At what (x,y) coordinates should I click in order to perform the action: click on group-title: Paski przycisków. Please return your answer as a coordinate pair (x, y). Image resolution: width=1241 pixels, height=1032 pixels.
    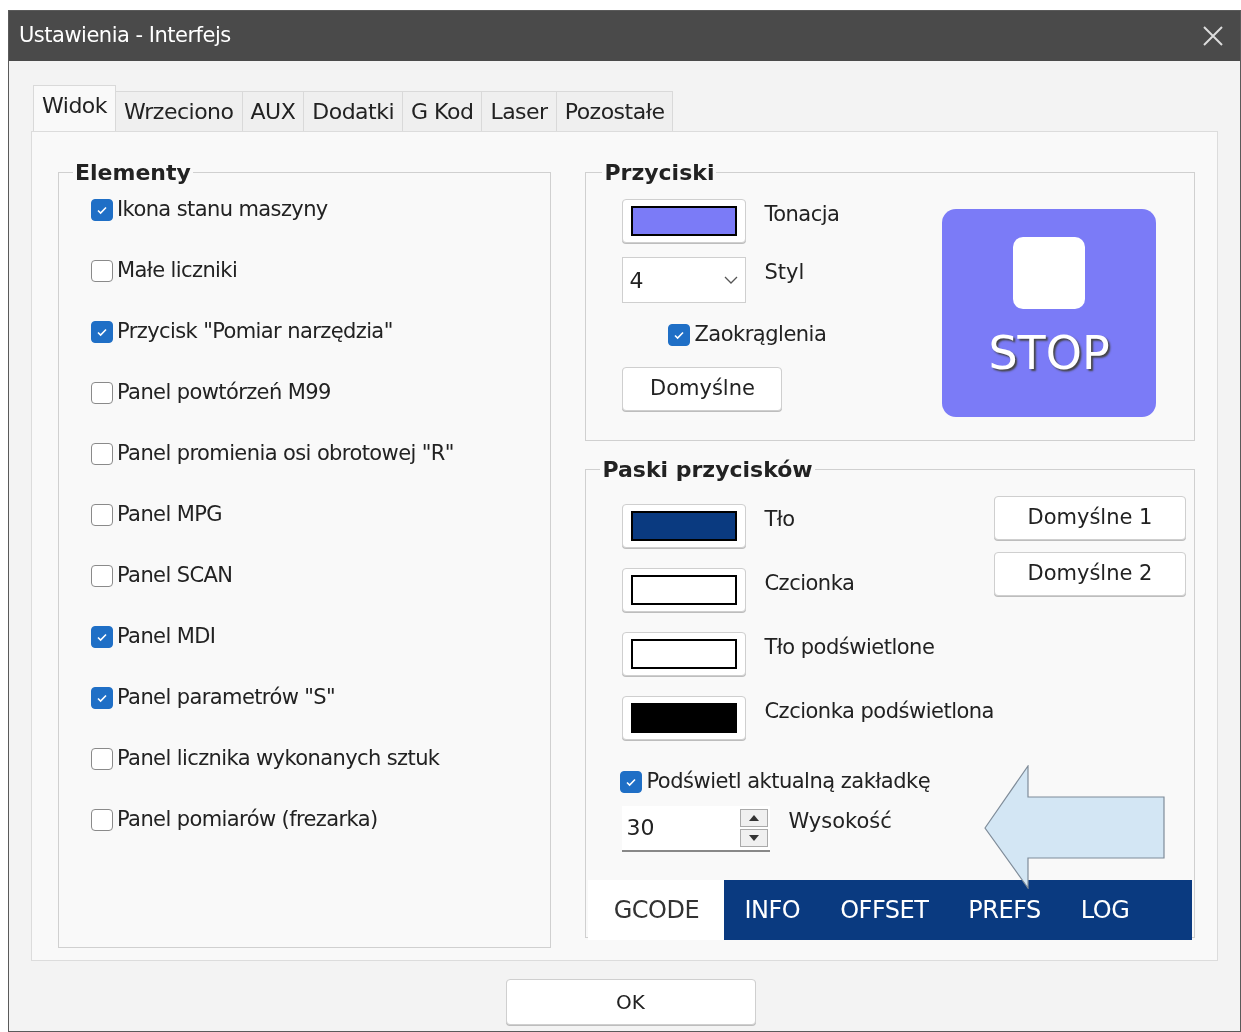
    Looking at the image, I should click on (707, 470).